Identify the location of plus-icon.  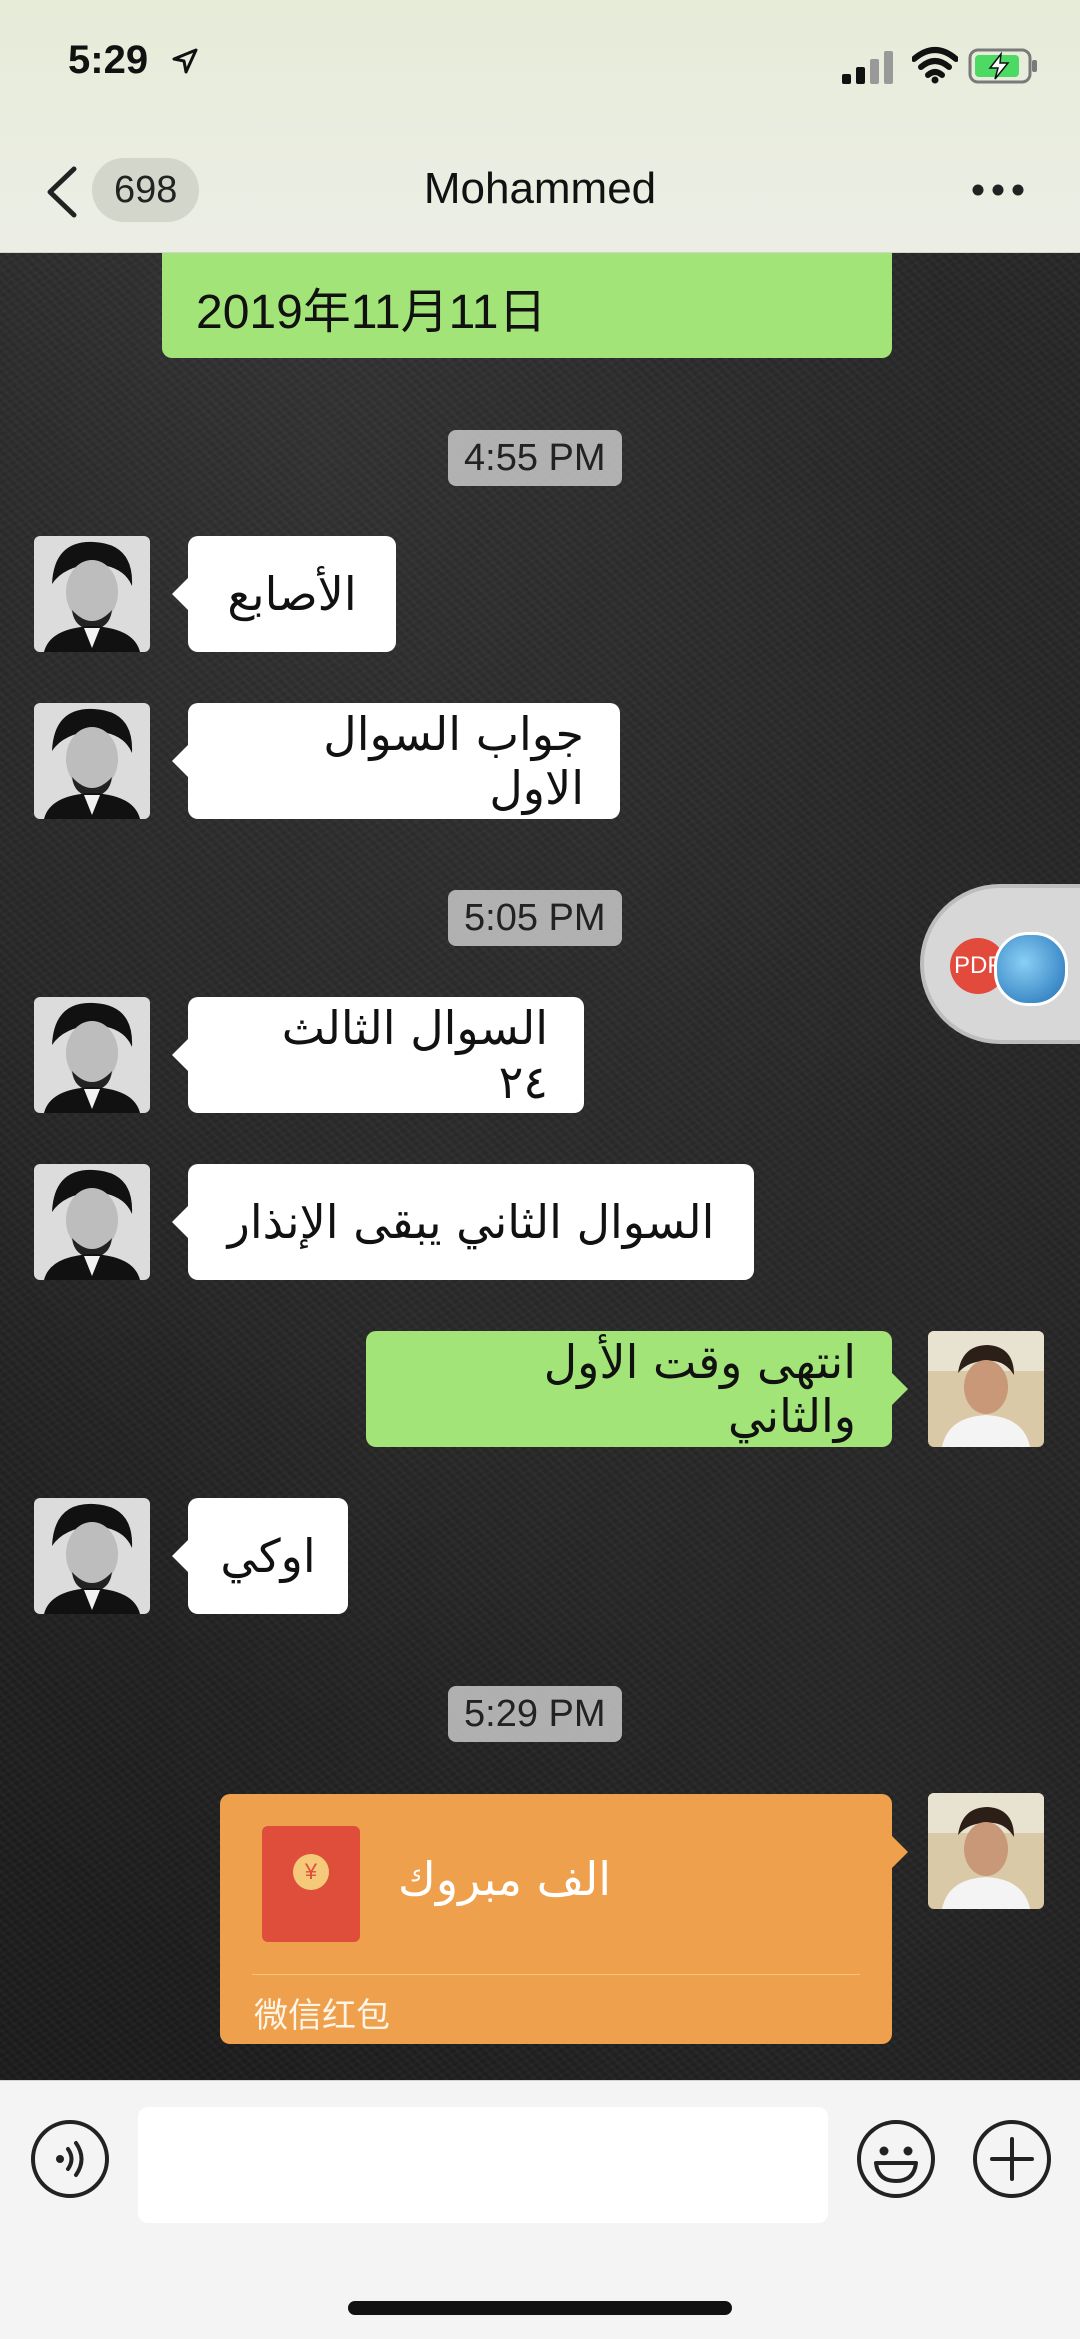
(1012, 2159).